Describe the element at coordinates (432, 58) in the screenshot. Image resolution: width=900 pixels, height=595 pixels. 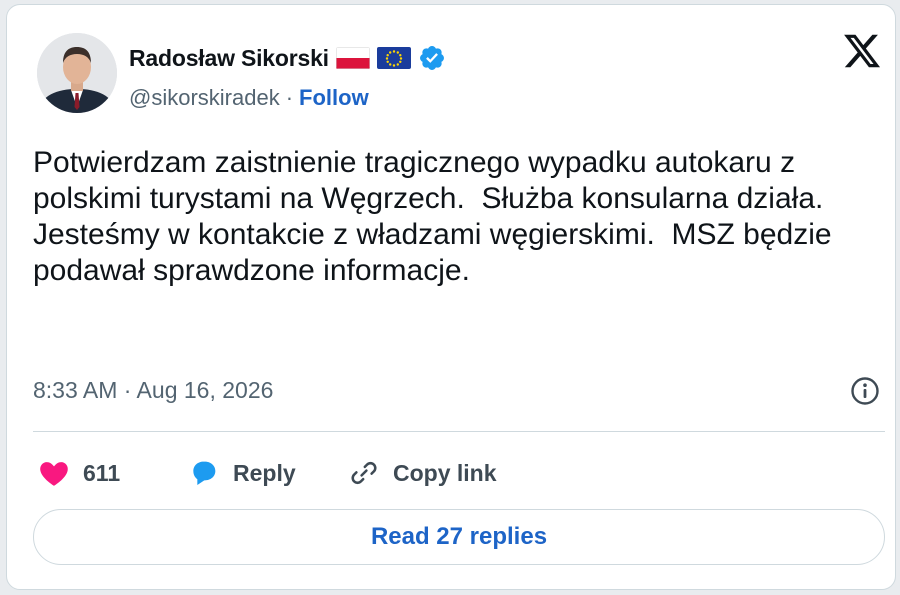
I see `verified-badge-icon` at that location.